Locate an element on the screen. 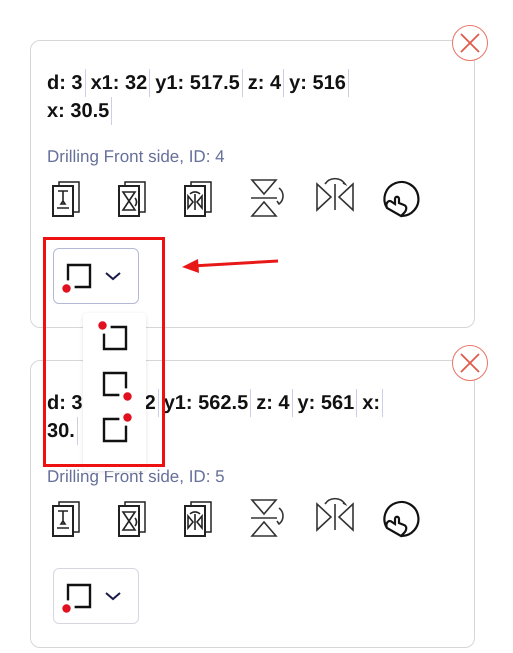 This screenshot has height=653, width=513. coordinate-text: y1: 562.5 is located at coordinates (208, 403).